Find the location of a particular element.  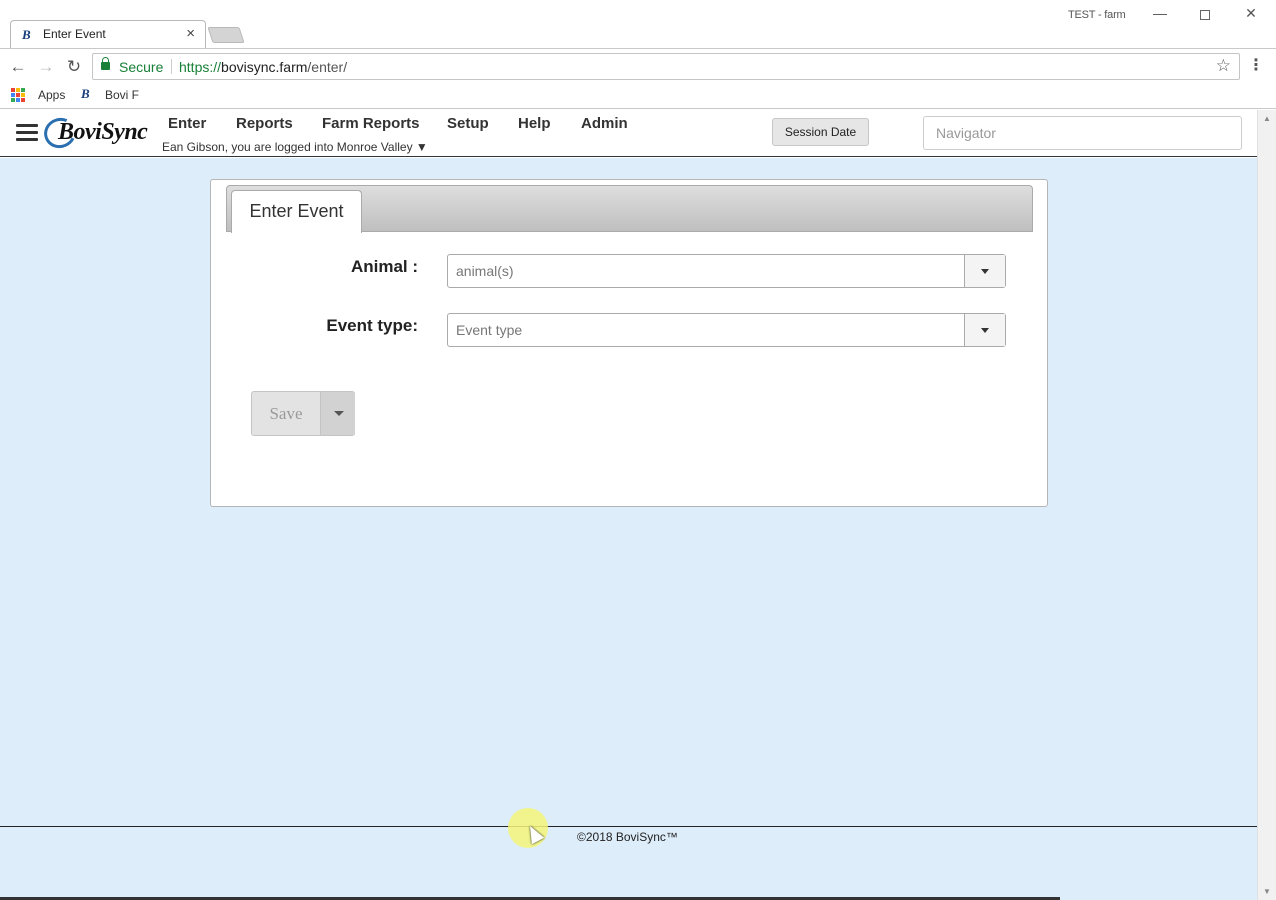

hamburger-menu-icon is located at coordinates (27, 133).